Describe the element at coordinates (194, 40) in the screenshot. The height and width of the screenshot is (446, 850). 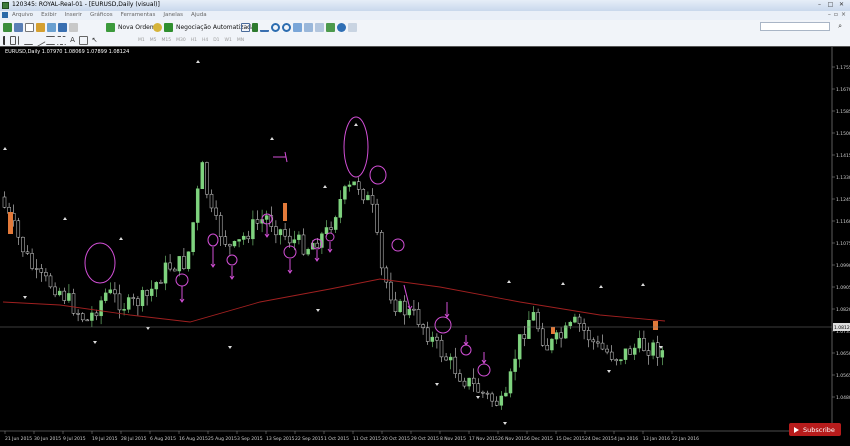
I see `timeframe-h1: H1` at that location.